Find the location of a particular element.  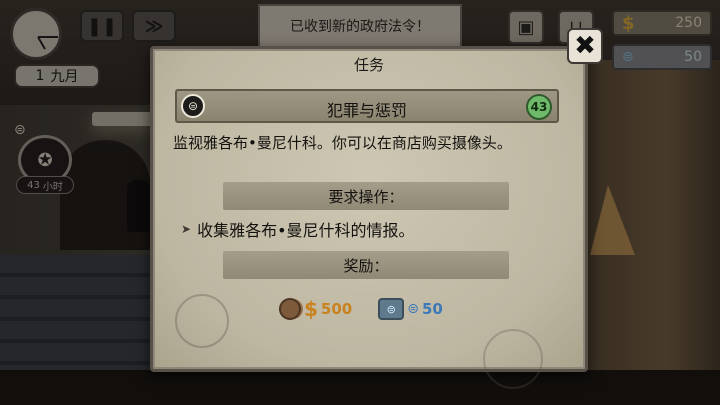

money-symbol-icon: $ is located at coordinates (311, 309).